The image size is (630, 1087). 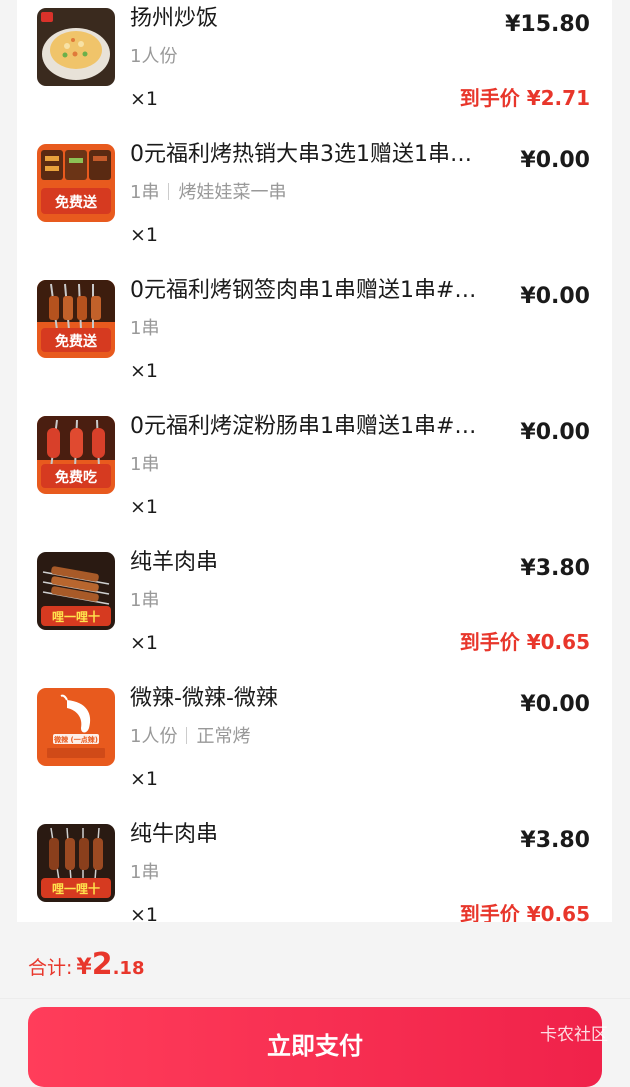 I want to click on order-item: 扬州炒饭 1人份 ×1 ¥15.80 到手价 ¥2.71, so click(x=314, y=68).